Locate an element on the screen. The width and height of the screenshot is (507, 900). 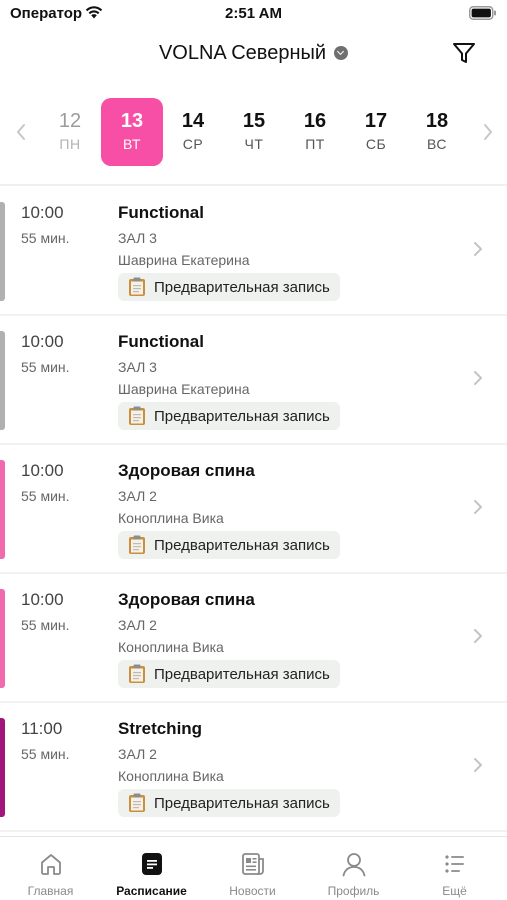
day-item: 14 СР is located at coordinates (193, 132).